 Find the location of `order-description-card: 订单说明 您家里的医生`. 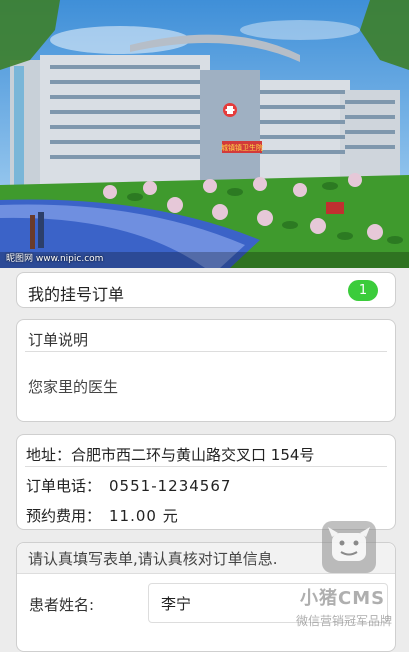

order-description-card: 订单说明 您家里的医生 is located at coordinates (206, 370).